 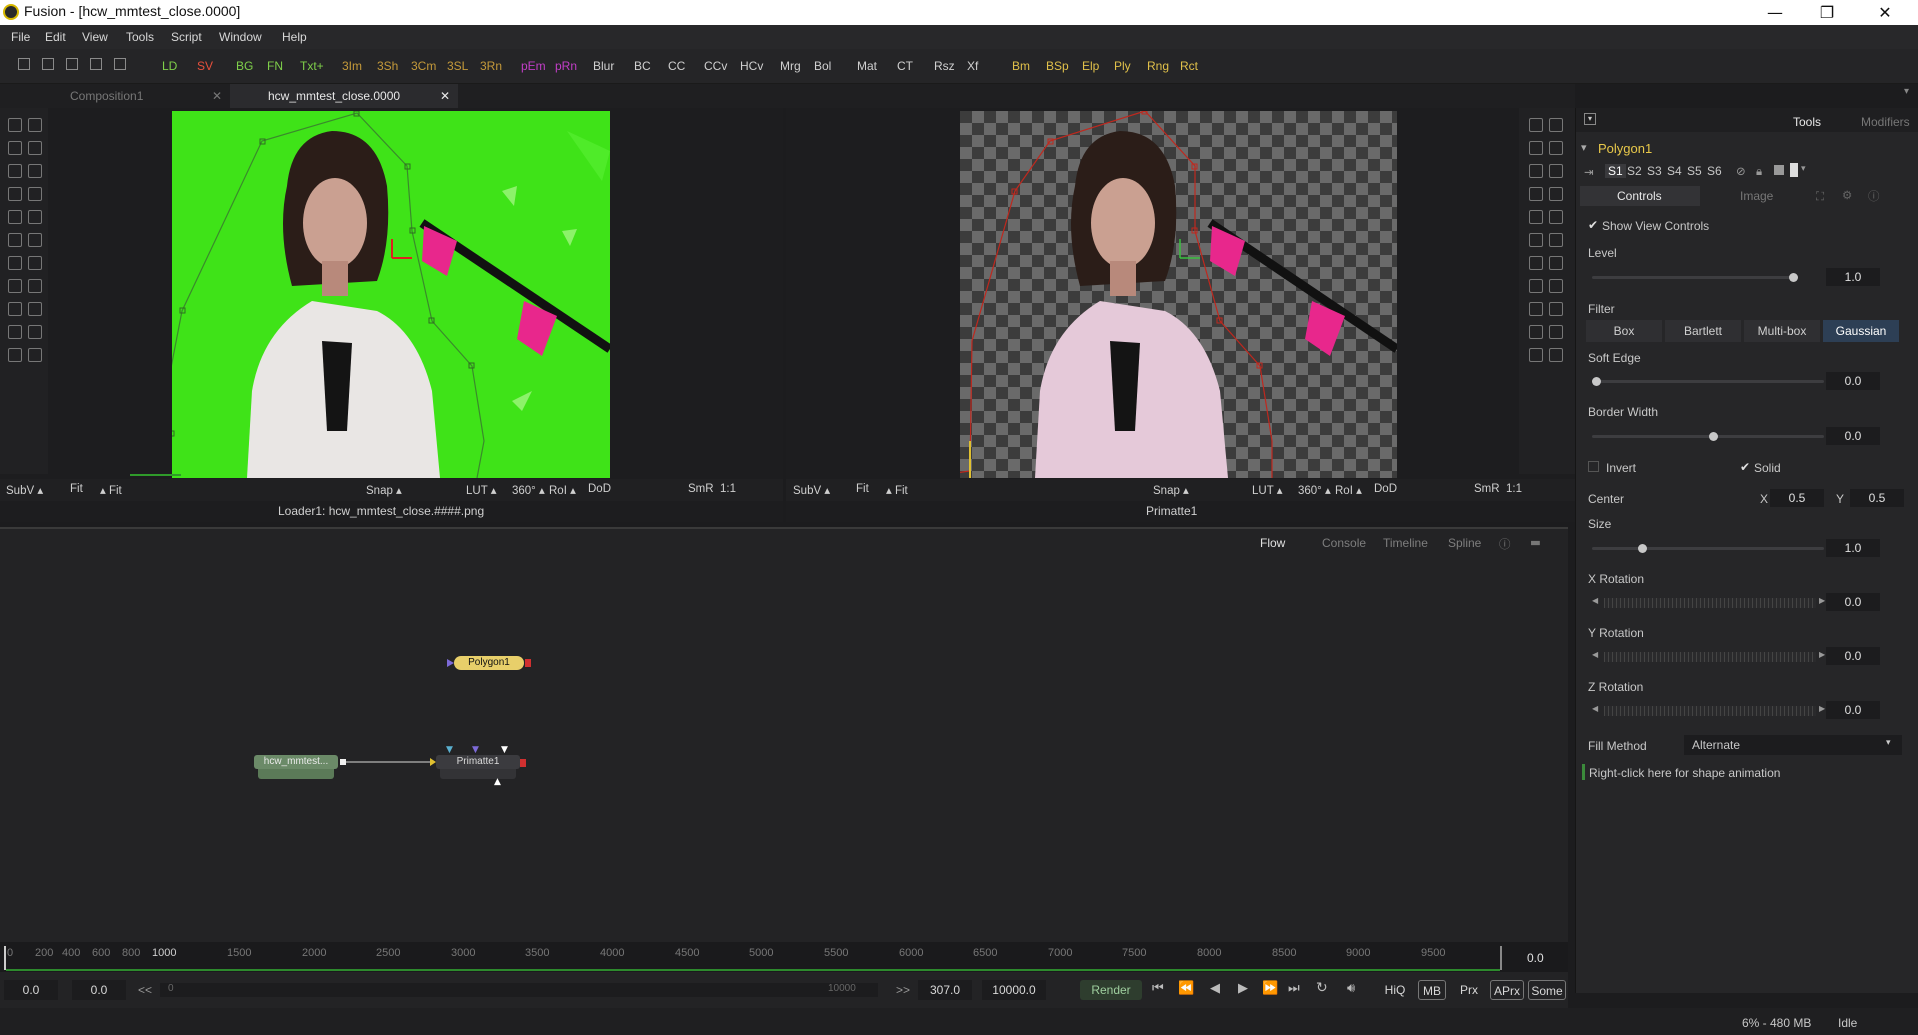 What do you see at coordinates (603, 66) in the screenshot?
I see `tool-button-blur: Blur` at bounding box center [603, 66].